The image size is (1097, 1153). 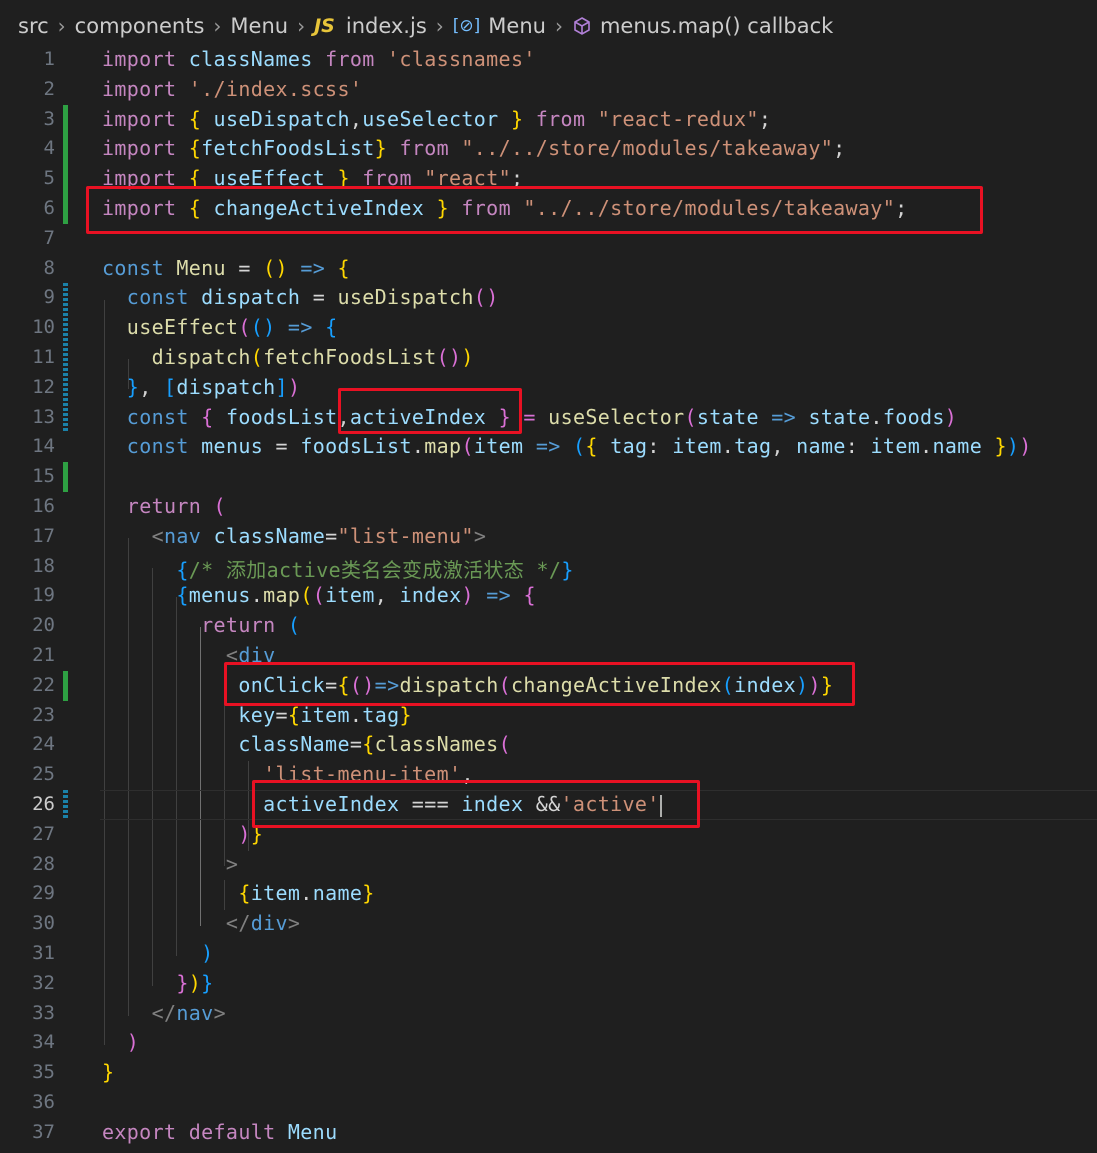 What do you see at coordinates (27, 566) in the screenshot?
I see `line-number: 18` at bounding box center [27, 566].